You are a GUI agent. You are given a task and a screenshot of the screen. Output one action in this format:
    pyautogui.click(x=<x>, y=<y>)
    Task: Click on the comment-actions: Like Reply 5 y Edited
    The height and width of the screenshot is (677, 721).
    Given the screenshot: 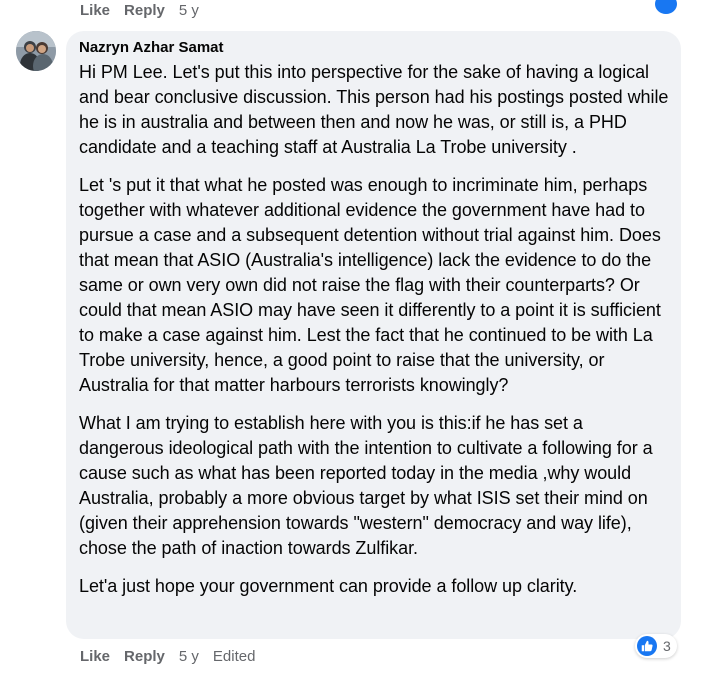 What is the action you would take?
    pyautogui.click(x=167, y=656)
    